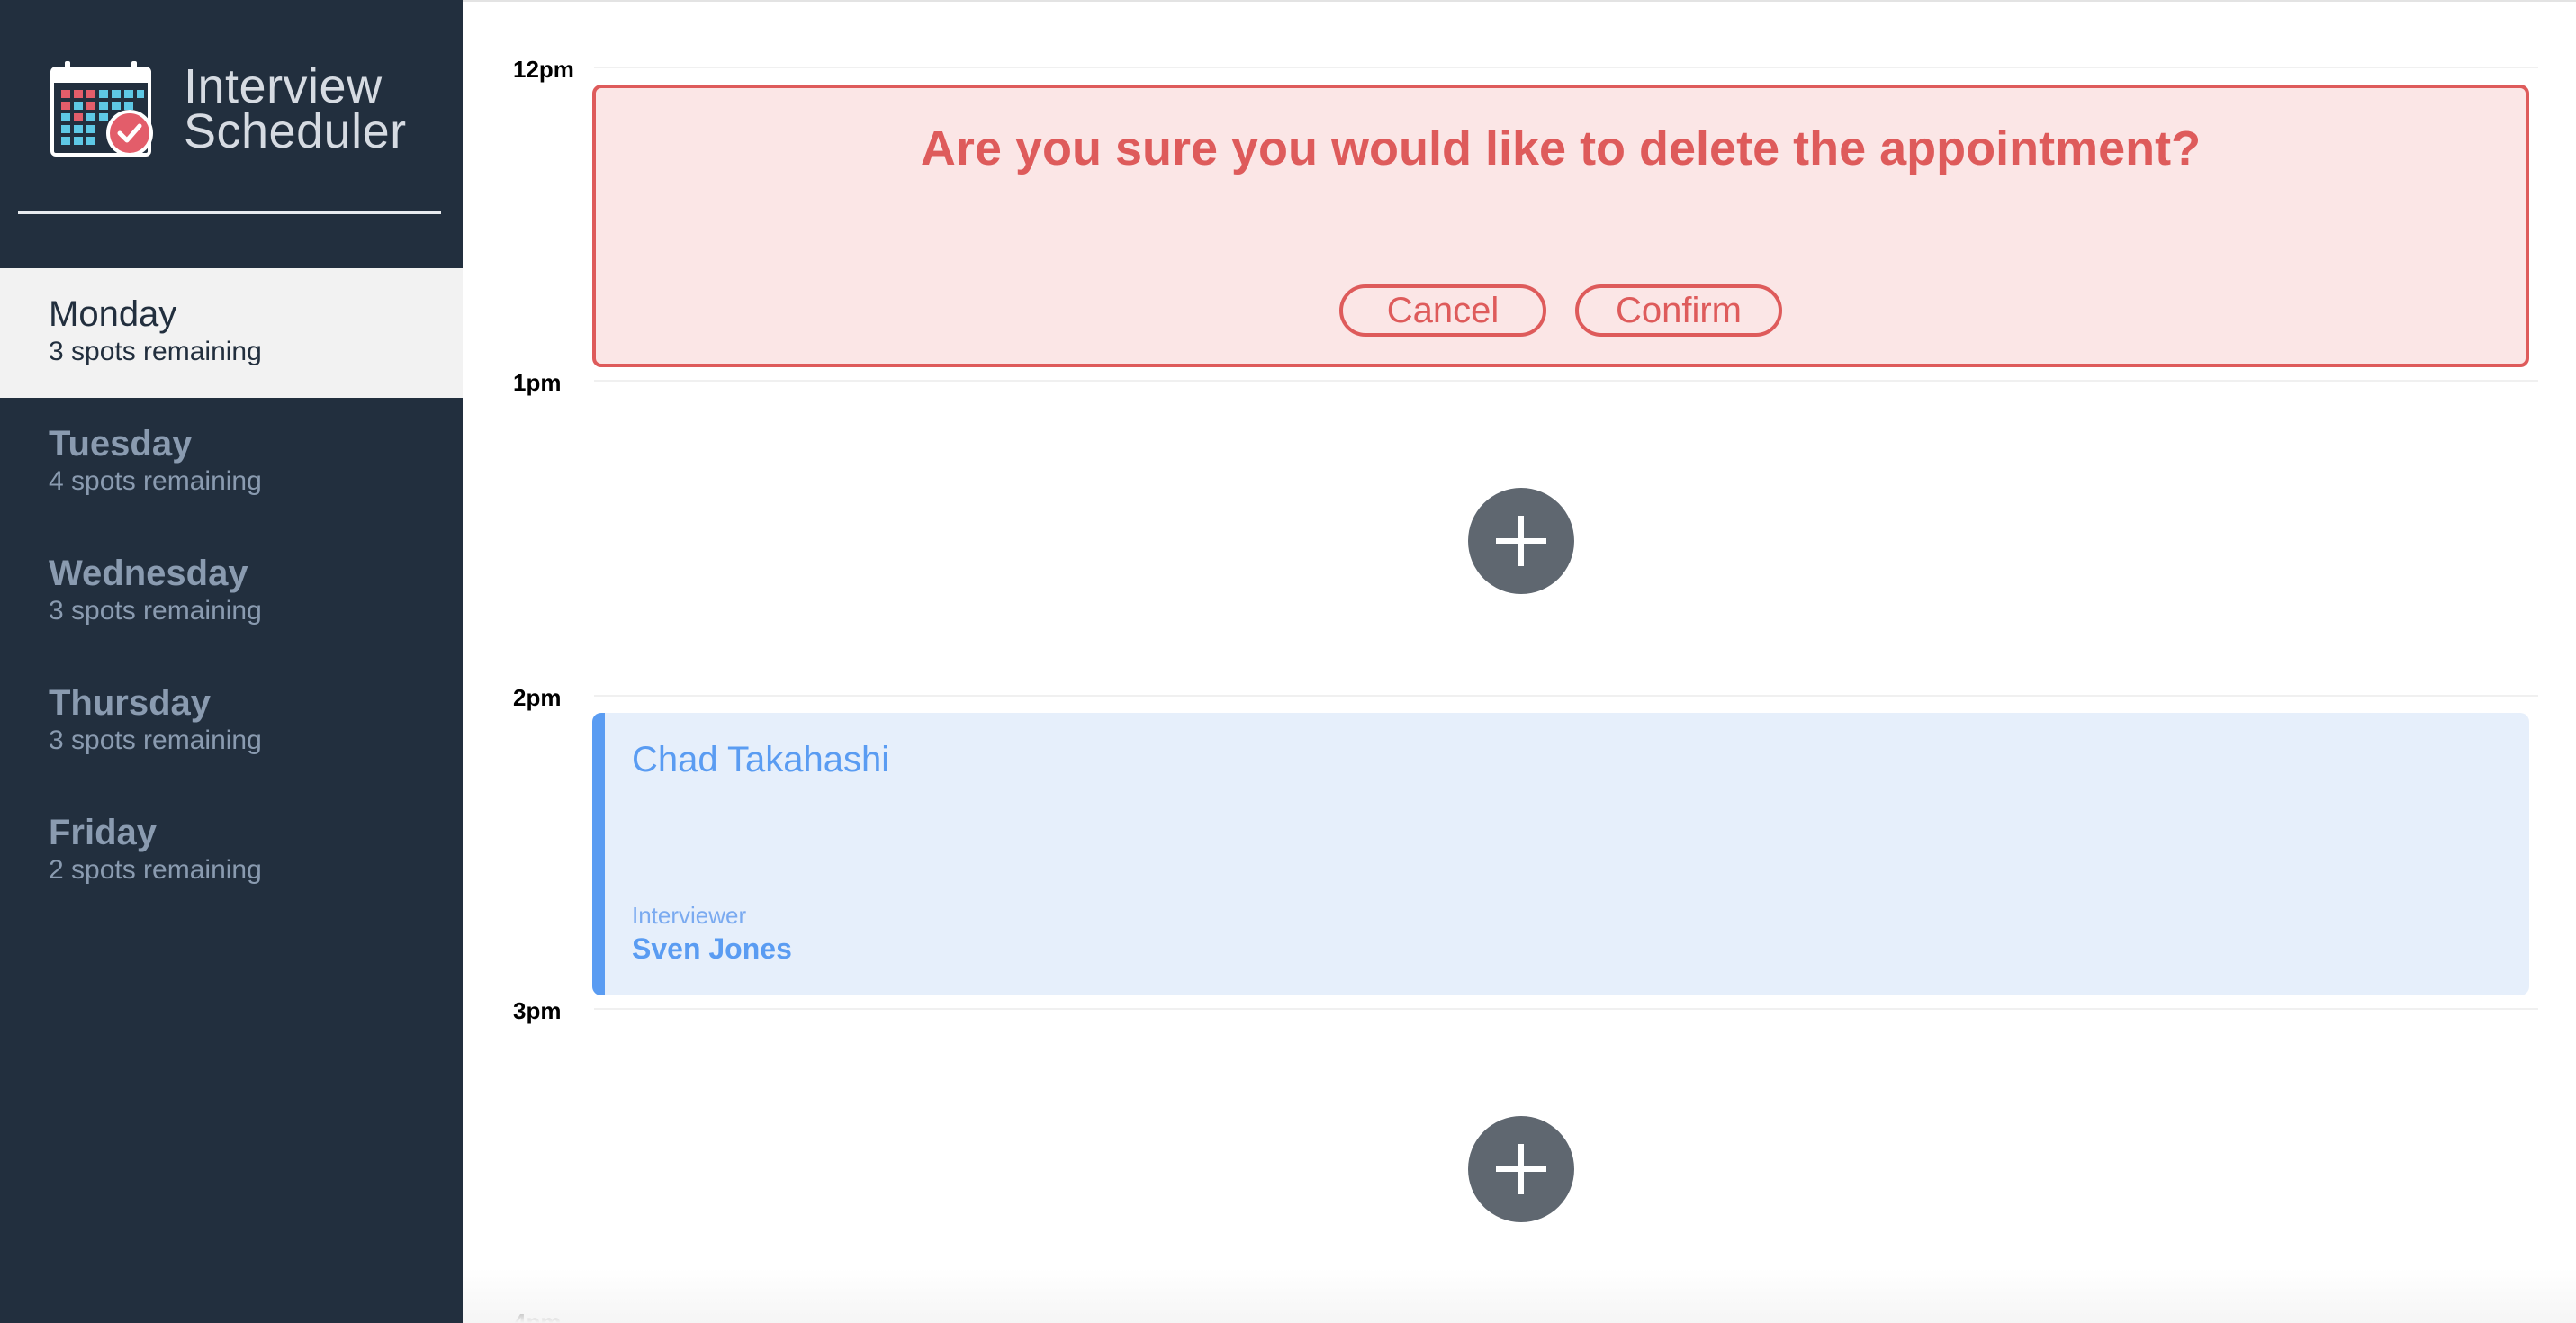  Describe the element at coordinates (537, 382) in the screenshot. I see `time-label-1pm: 1pm` at that location.